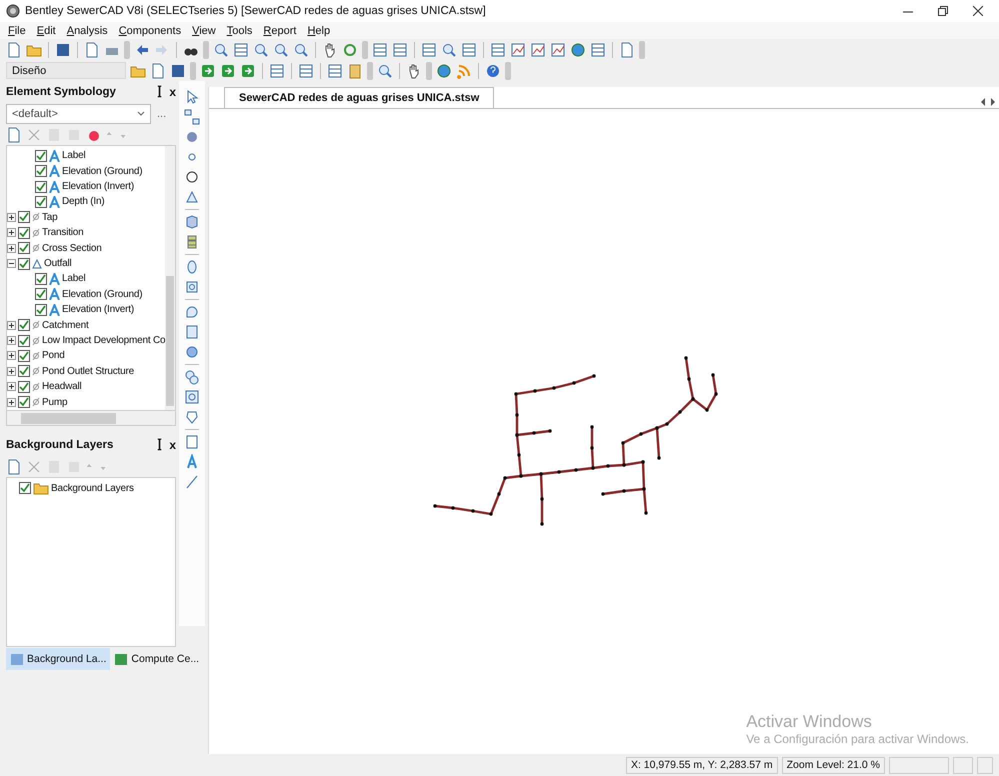  Describe the element at coordinates (192, 442) in the screenshot. I see `rectangle-icon` at that location.